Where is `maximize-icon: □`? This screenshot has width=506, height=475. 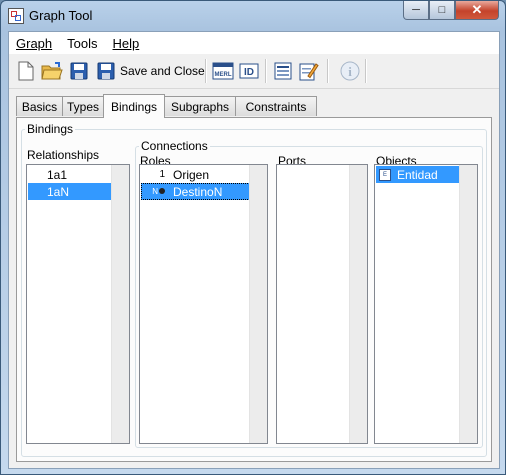 maximize-icon: □ is located at coordinates (442, 10).